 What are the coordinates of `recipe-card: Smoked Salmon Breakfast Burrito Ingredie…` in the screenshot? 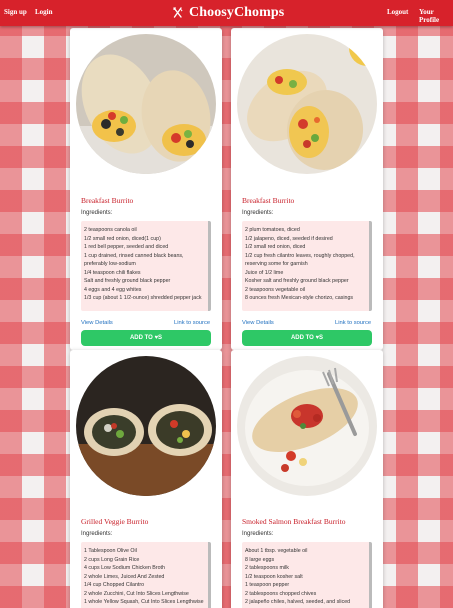 It's located at (307, 479).